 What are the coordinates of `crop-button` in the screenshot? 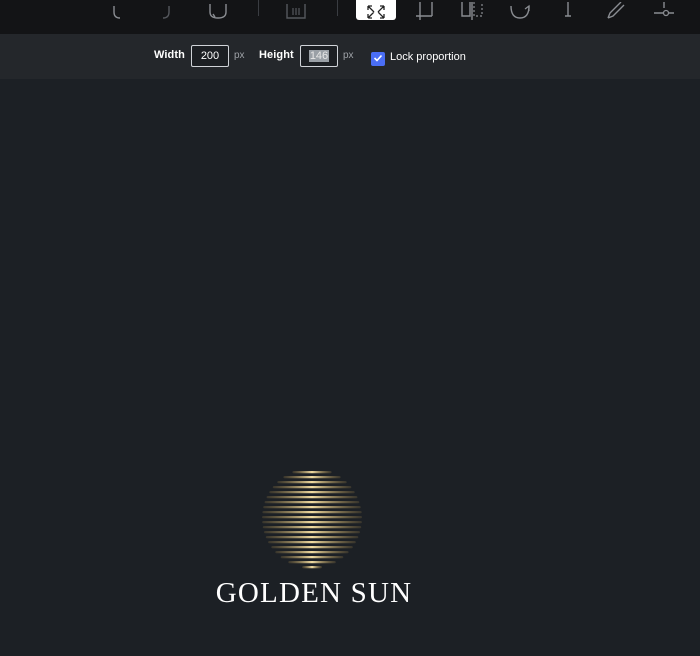 It's located at (425, 10).